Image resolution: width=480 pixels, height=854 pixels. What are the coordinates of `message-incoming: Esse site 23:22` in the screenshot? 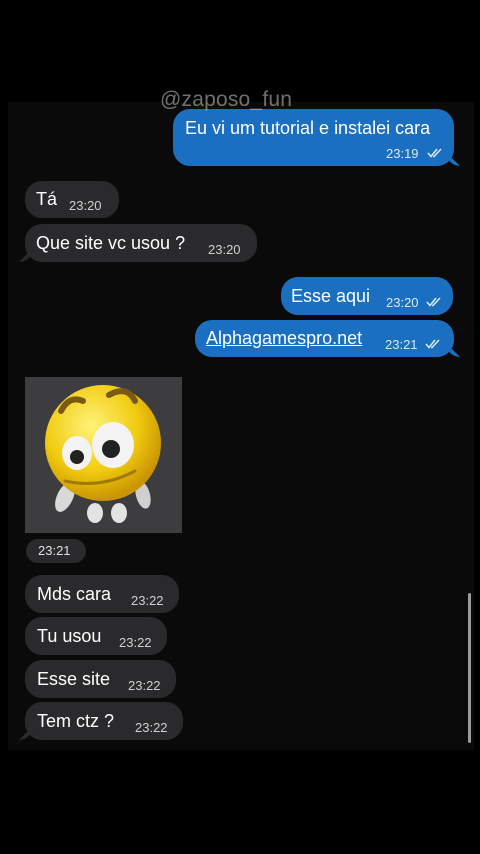 It's located at (100, 679).